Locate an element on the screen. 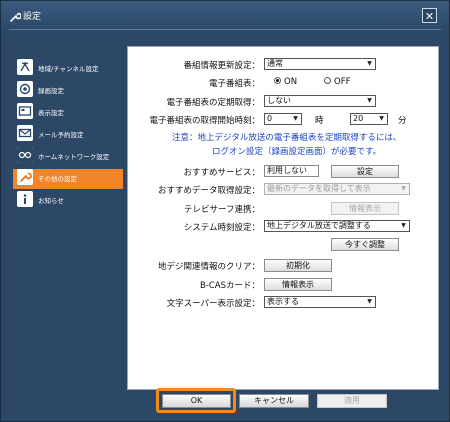  display-icon is located at coordinates (25, 111).